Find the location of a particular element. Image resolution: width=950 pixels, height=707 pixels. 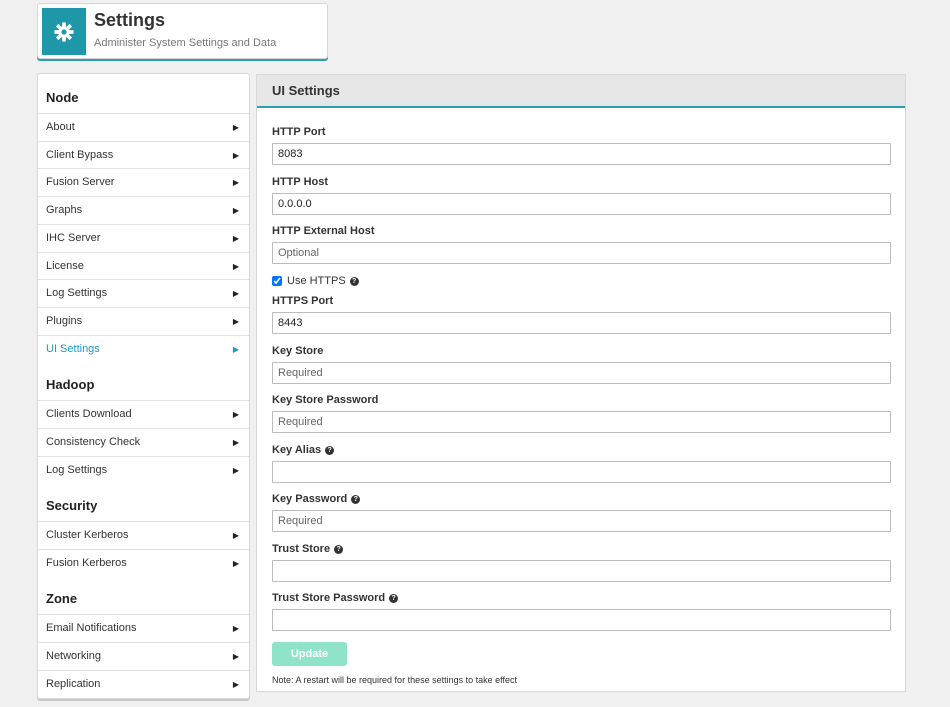

sidebar-item-label: UI Settings is located at coordinates (73, 349).